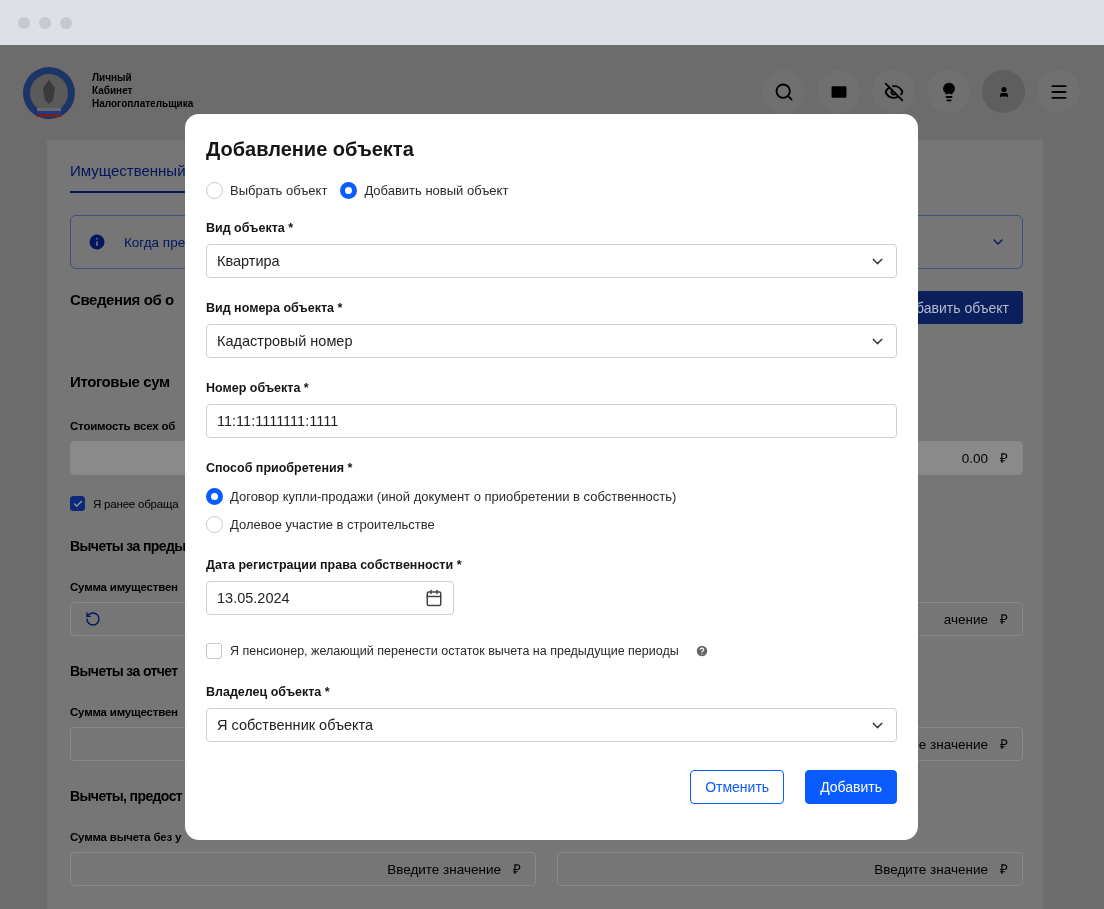 Image resolution: width=1104 pixels, height=909 pixels. What do you see at coordinates (551, 341) in the screenshot?
I see `select-field: Кадастровый номер` at bounding box center [551, 341].